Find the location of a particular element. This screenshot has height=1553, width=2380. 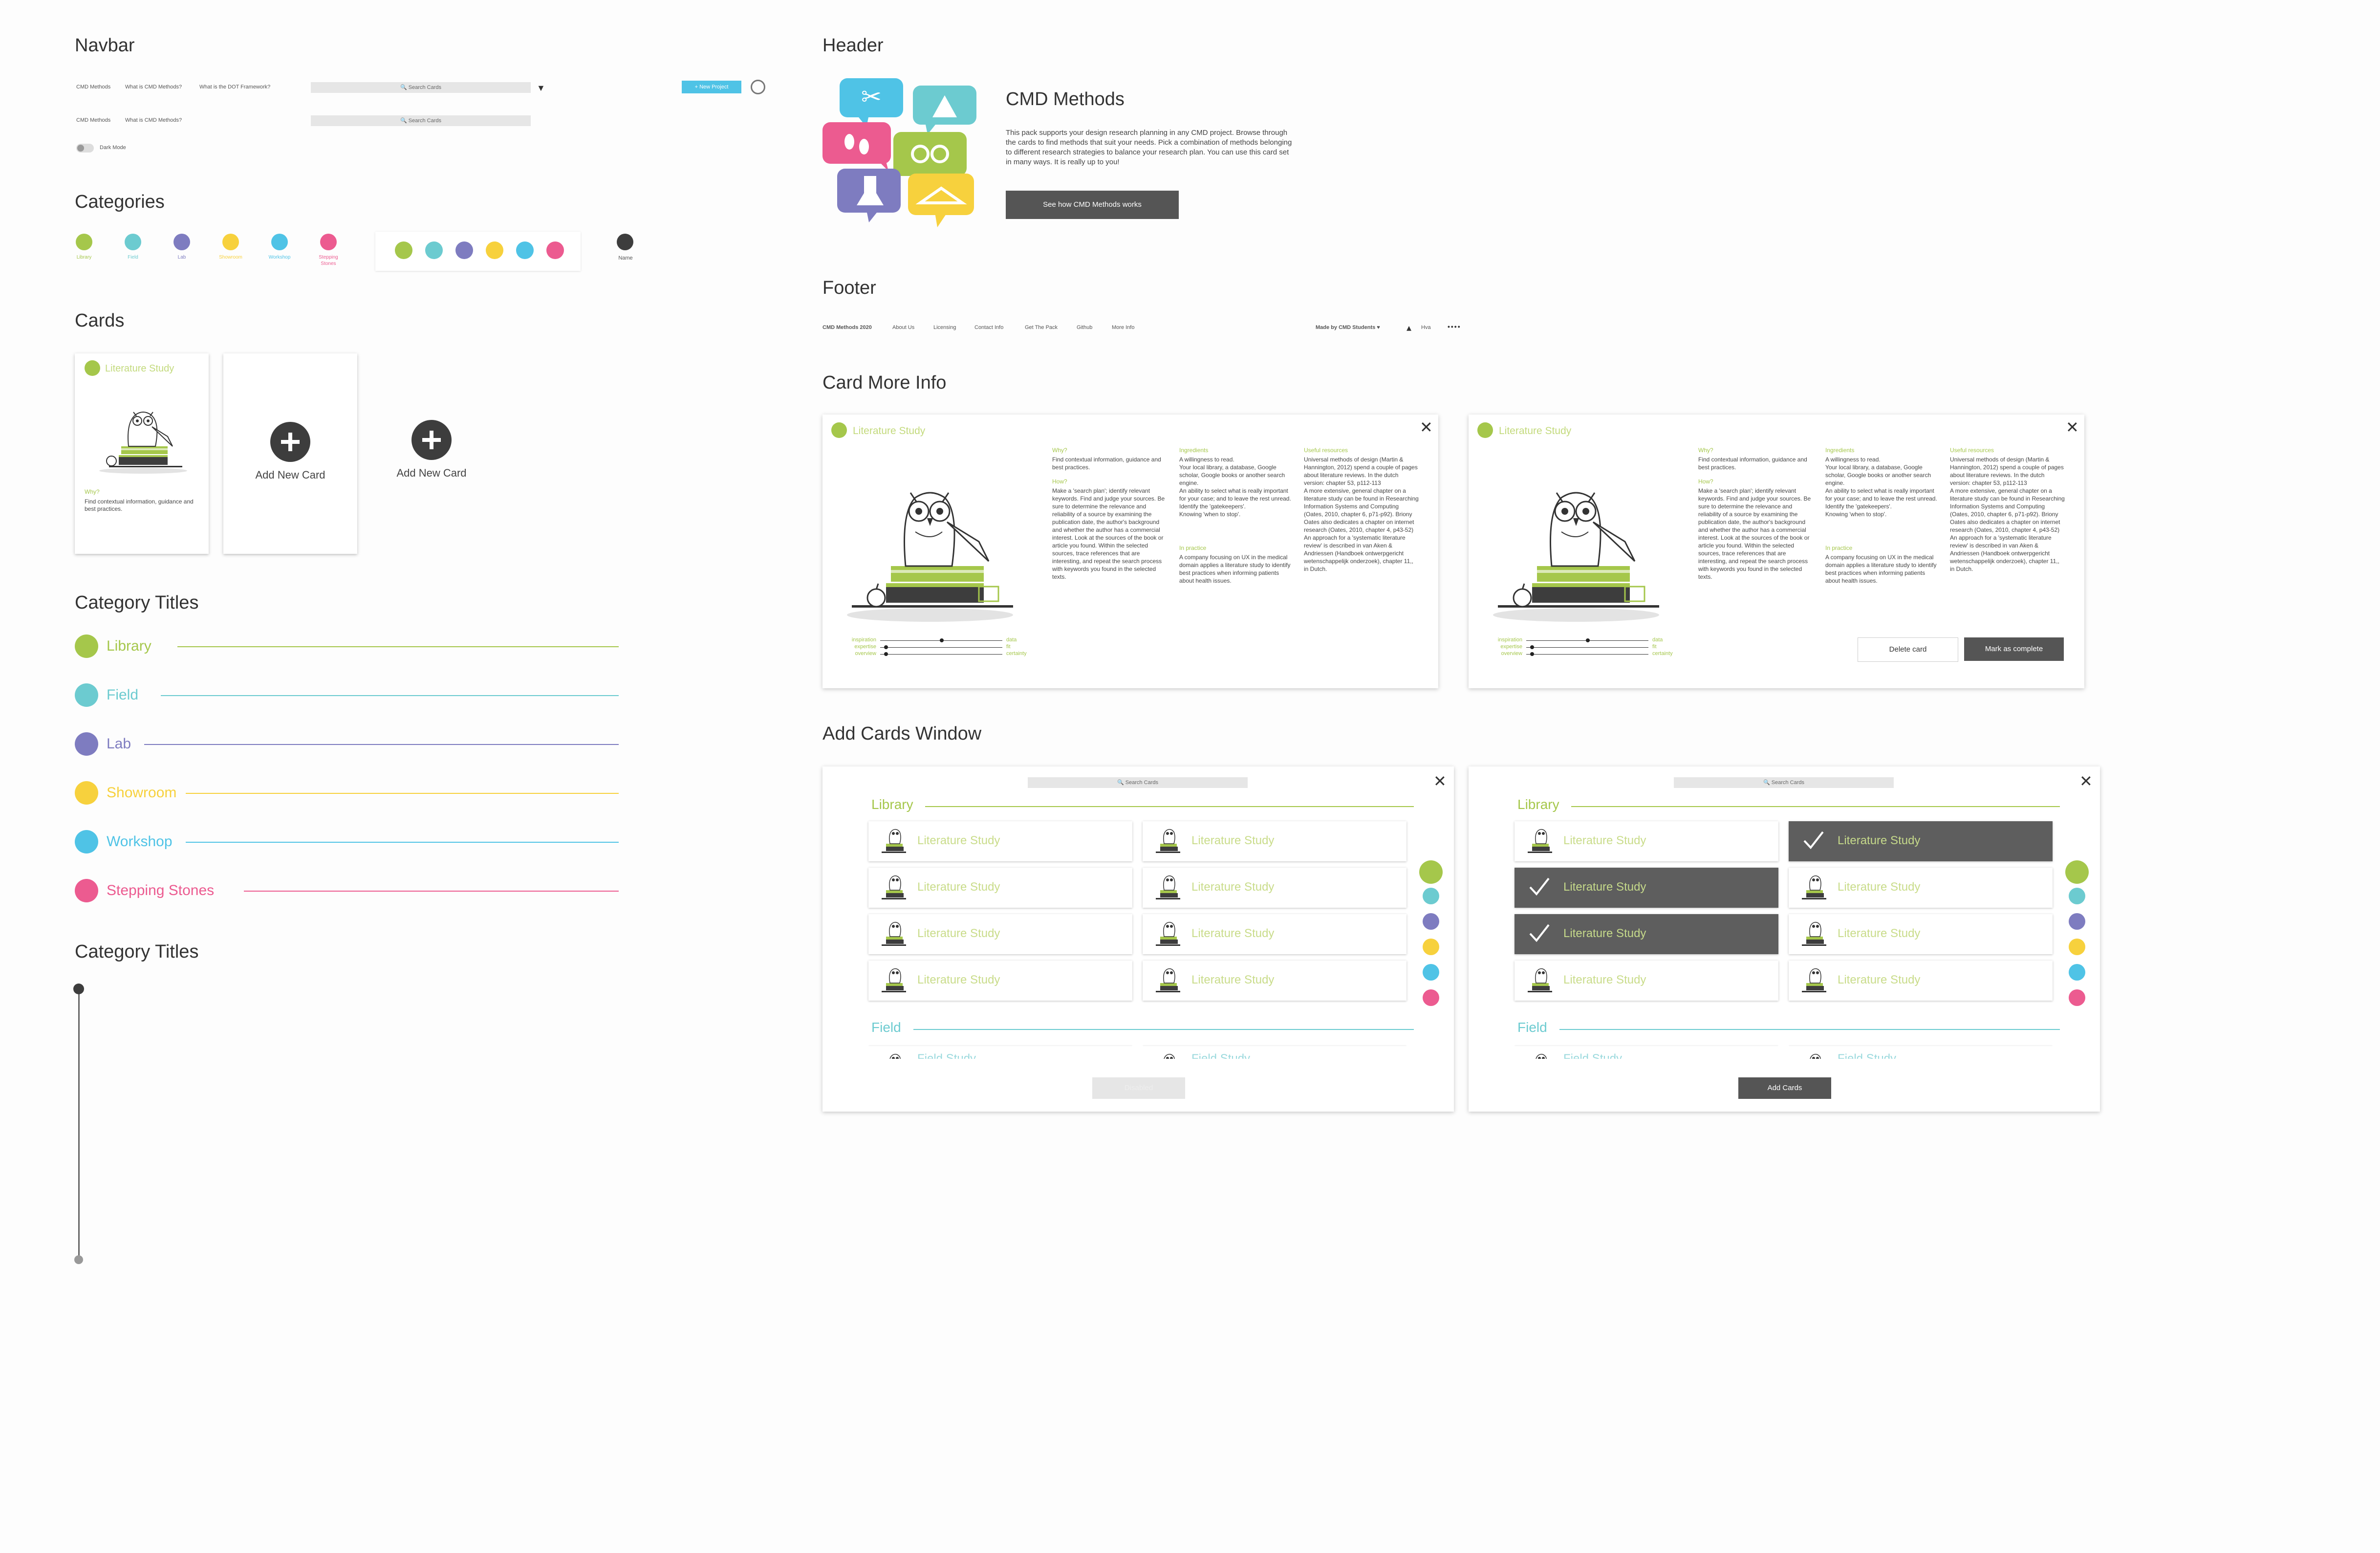

search-input-alt: 🔍 Search Cards is located at coordinates (421, 120).